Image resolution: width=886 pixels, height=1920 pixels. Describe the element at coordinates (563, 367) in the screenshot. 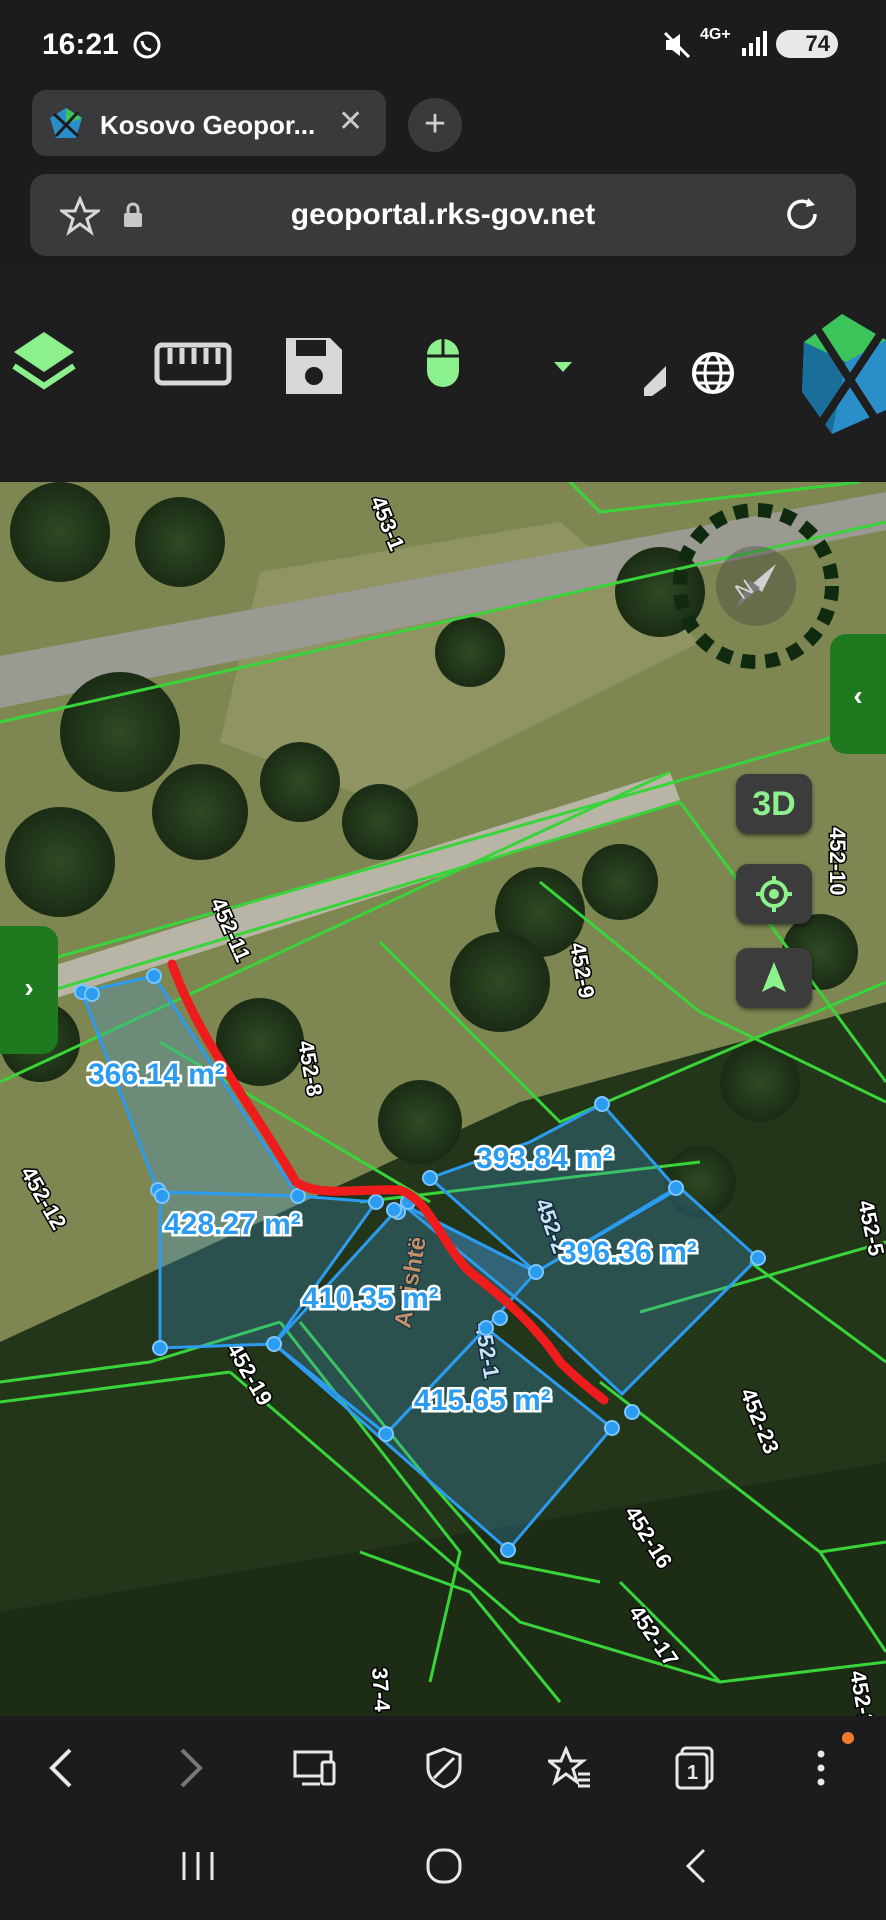

I see `dropdown-arrow-icon` at that location.